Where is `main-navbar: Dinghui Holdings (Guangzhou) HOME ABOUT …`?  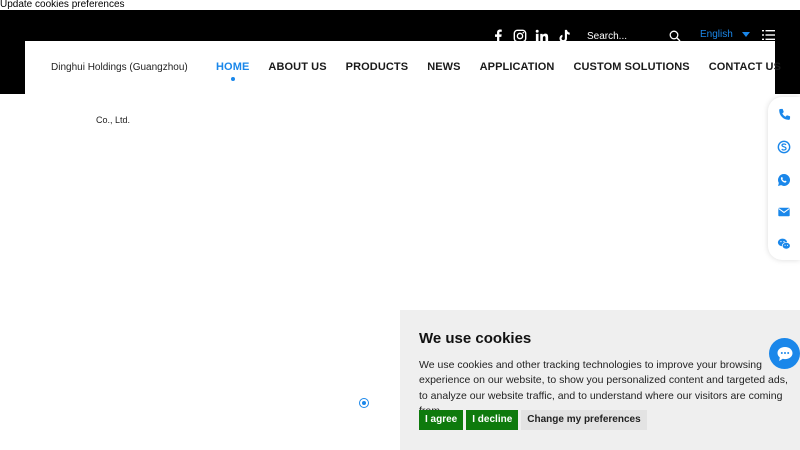
main-navbar: Dinghui Holdings (Guangzhou) HOME ABOUT … is located at coordinates (403, 67).